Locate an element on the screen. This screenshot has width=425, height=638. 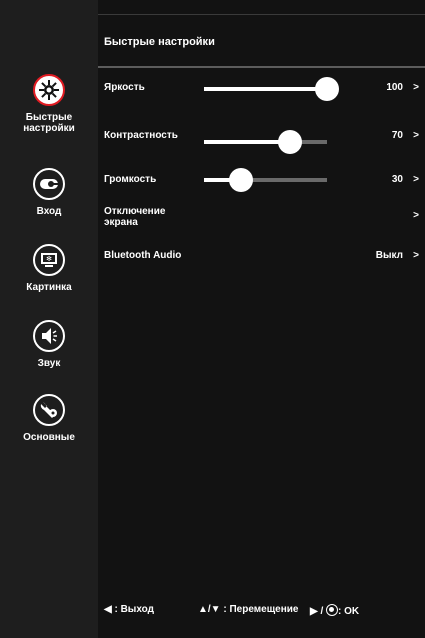
speaker-icon is located at coordinates (49, 336).